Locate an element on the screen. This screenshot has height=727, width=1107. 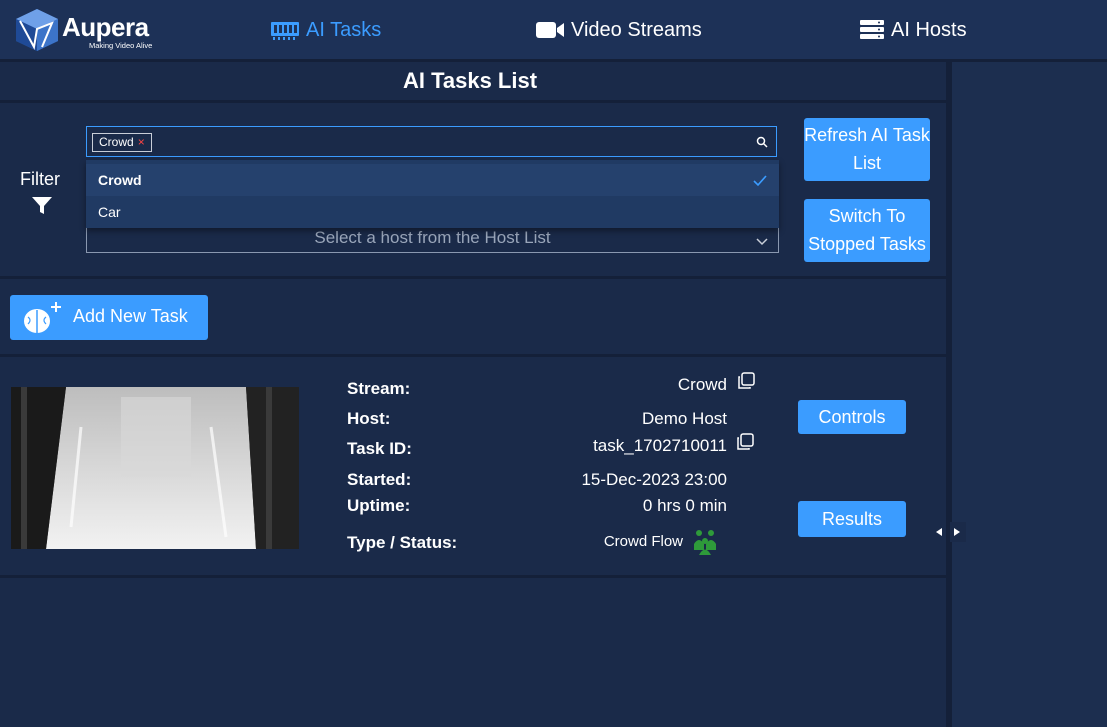
copy-stream-icon is located at coordinates (746, 383).